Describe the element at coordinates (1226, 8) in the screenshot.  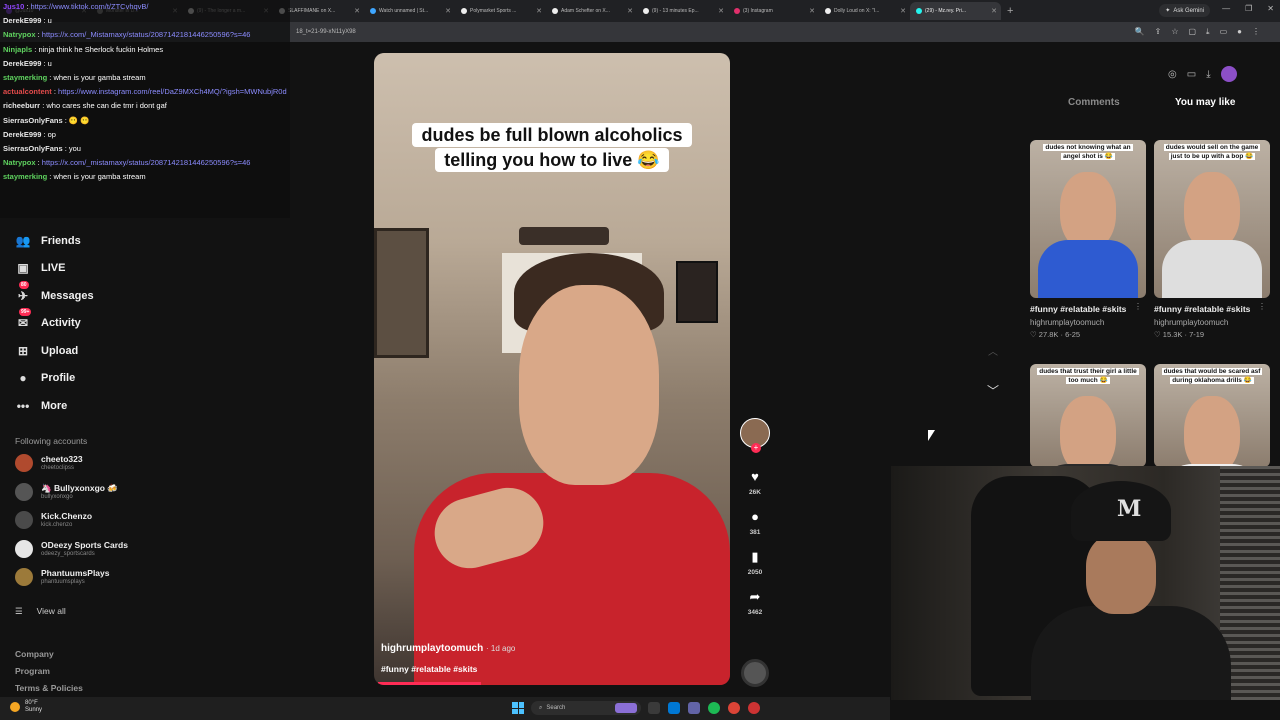
I see `minimize-button: —` at that location.